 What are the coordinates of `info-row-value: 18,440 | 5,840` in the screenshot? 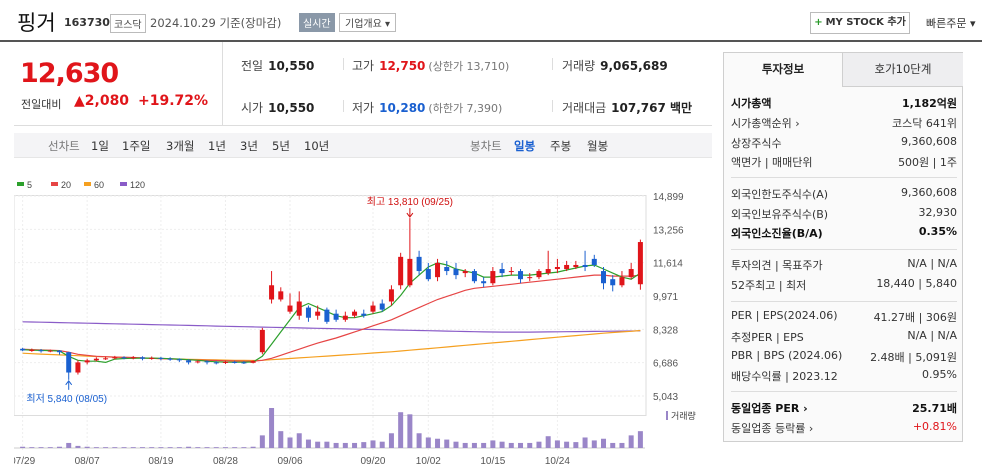 It's located at (916, 283).